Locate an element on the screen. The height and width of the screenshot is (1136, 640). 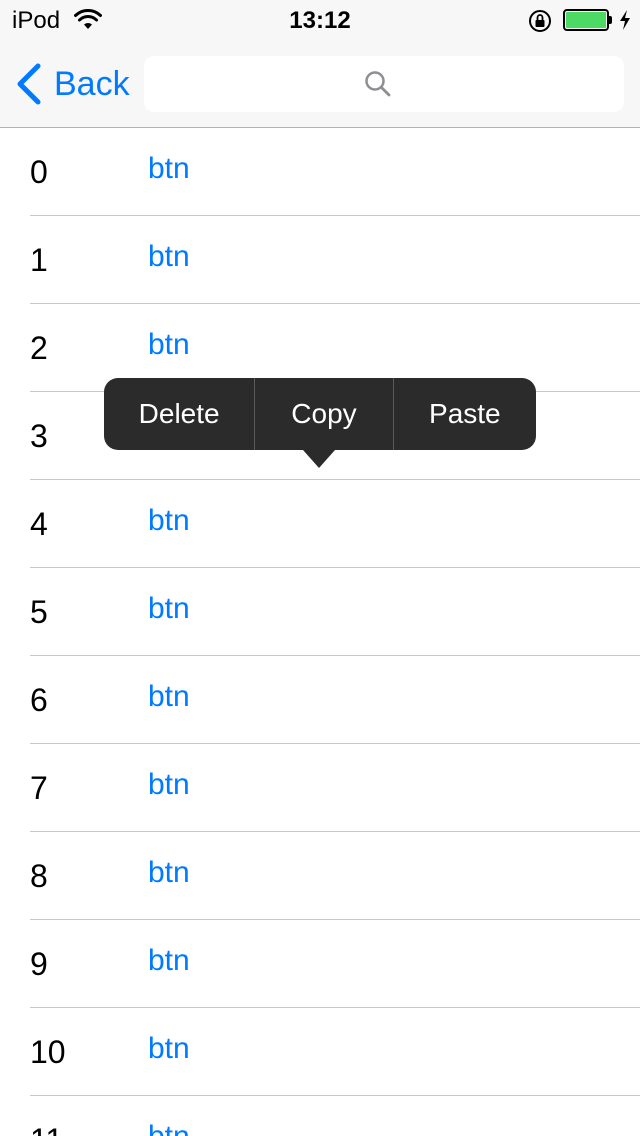
search-input is located at coordinates (384, 84).